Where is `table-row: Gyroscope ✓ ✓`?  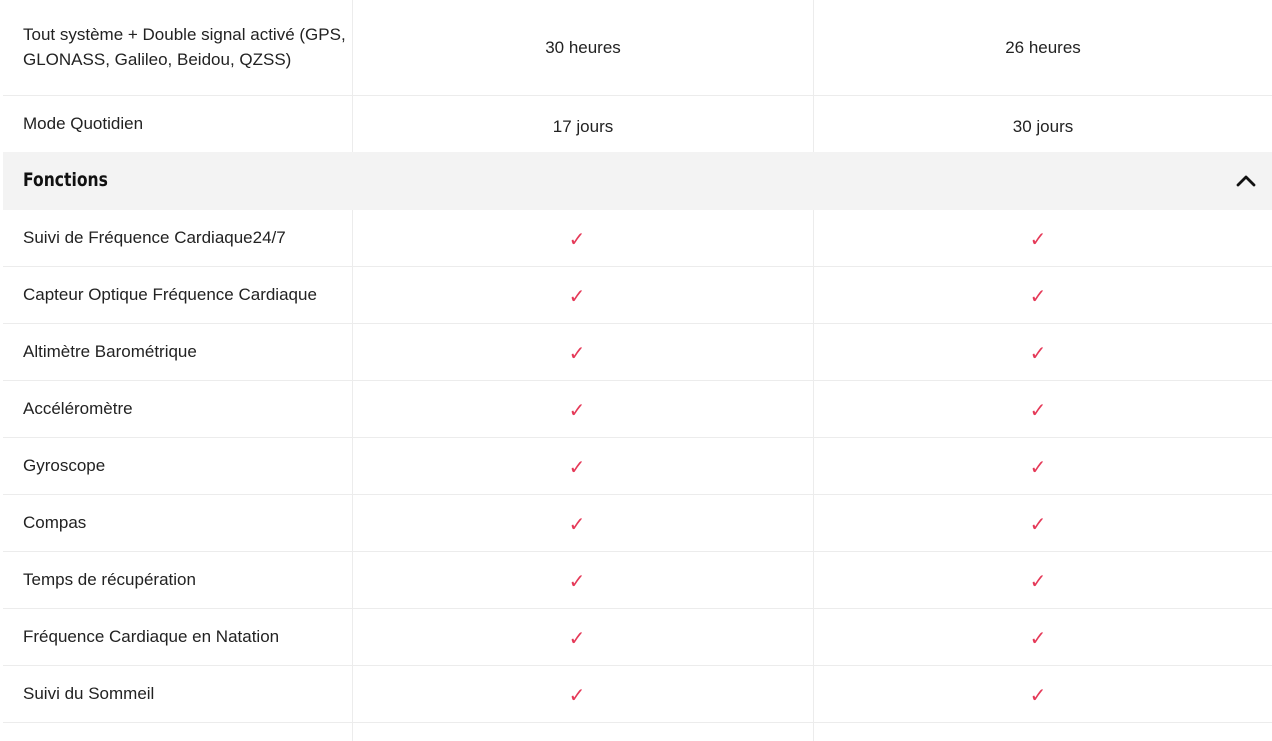 table-row: Gyroscope ✓ ✓ is located at coordinates (637, 466).